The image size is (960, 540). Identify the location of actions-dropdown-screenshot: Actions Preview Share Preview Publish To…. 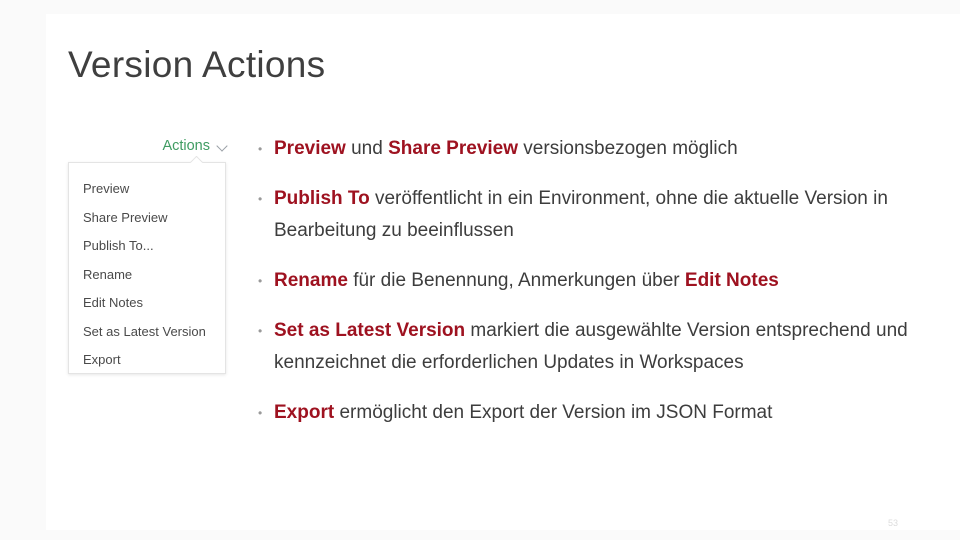
(148, 255).